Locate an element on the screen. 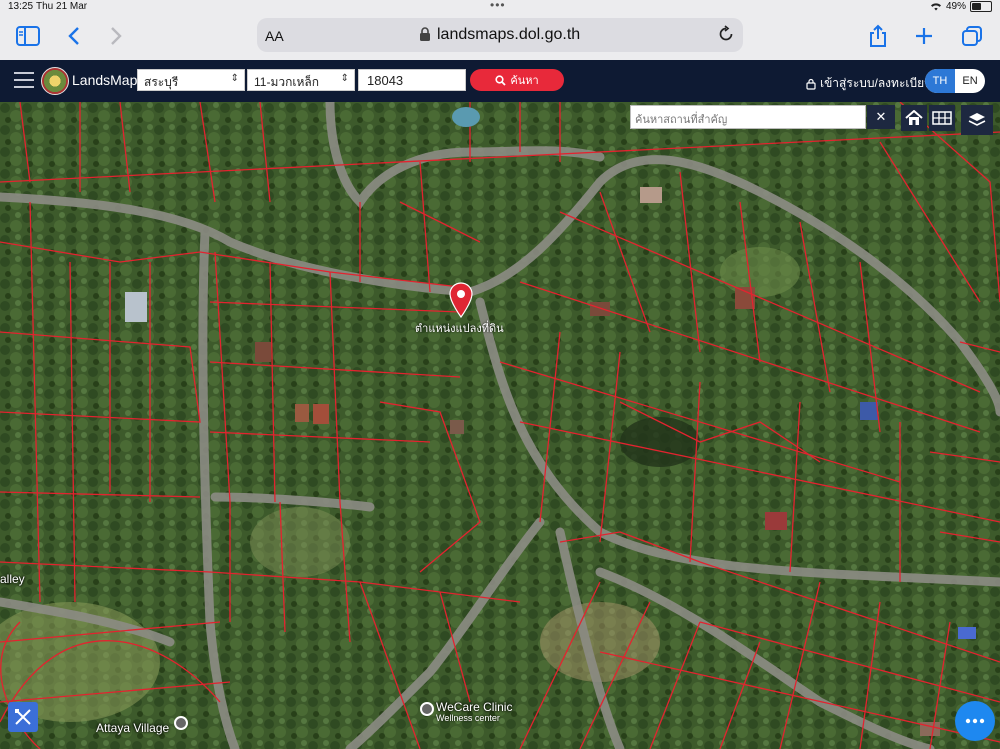 Image resolution: width=1000 pixels, height=749 pixels. url-text: landsmaps.dol.go.th is located at coordinates (509, 34).